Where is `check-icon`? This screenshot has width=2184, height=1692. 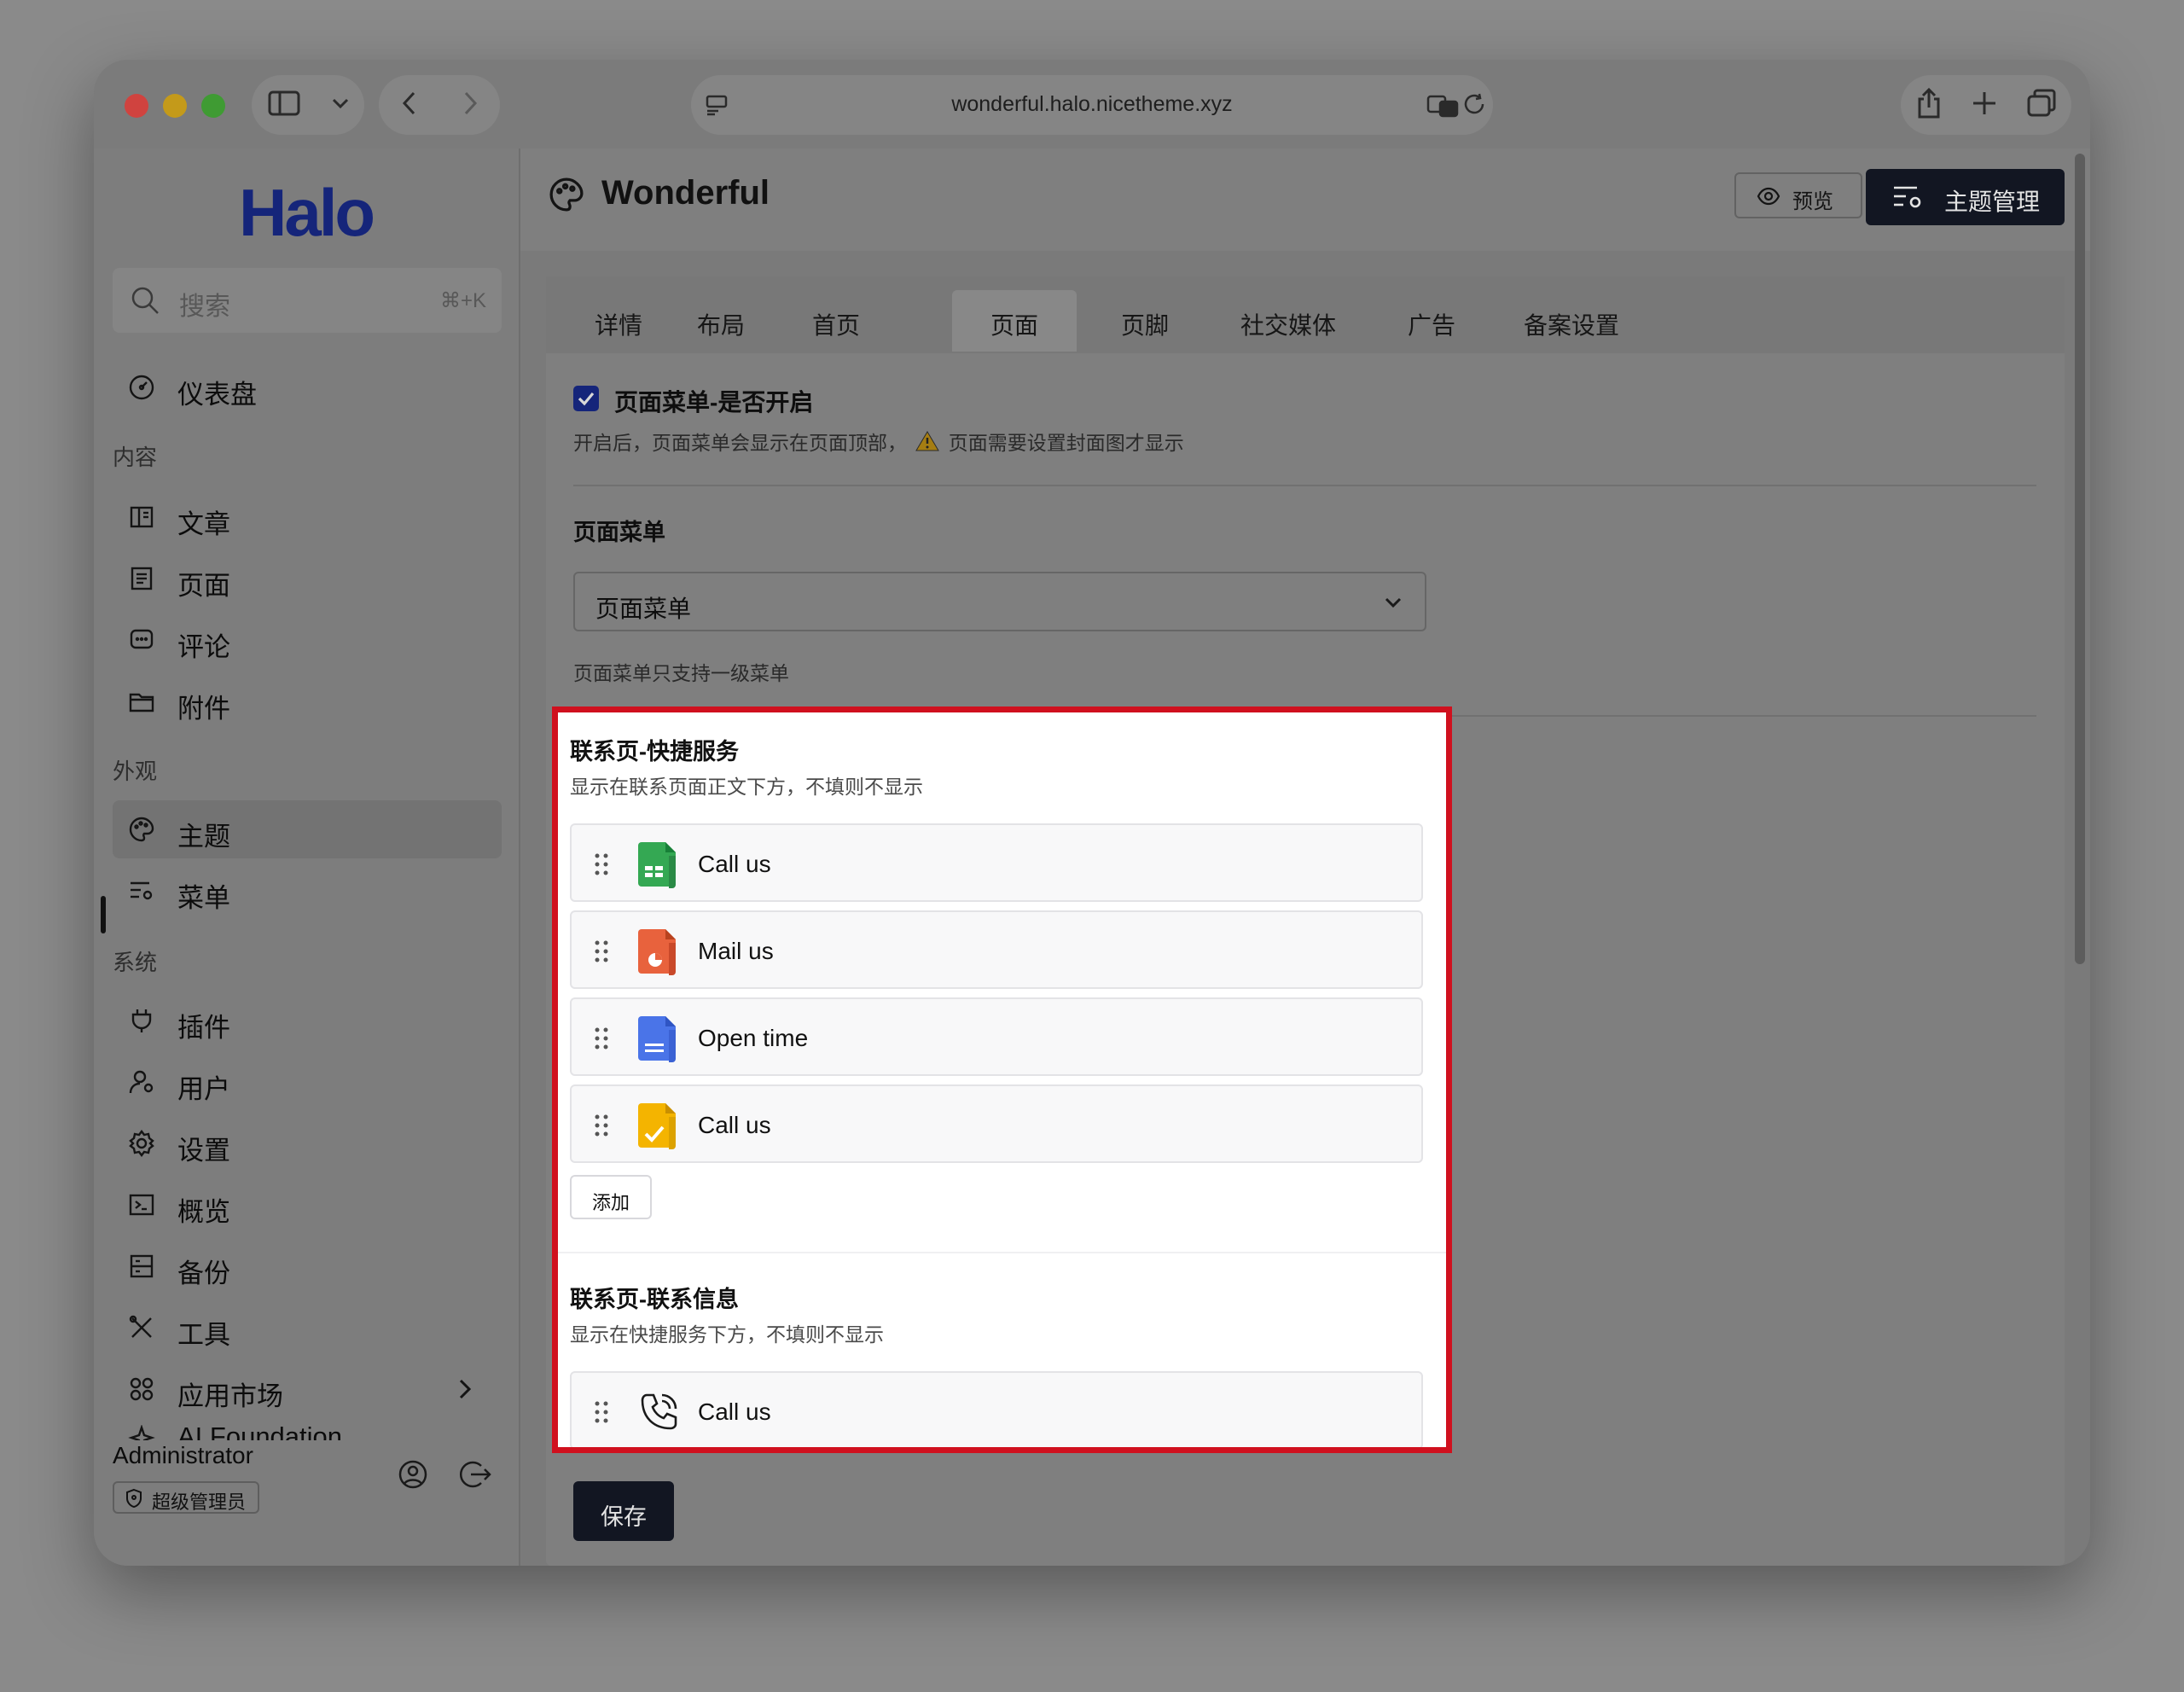 check-icon is located at coordinates (587, 399).